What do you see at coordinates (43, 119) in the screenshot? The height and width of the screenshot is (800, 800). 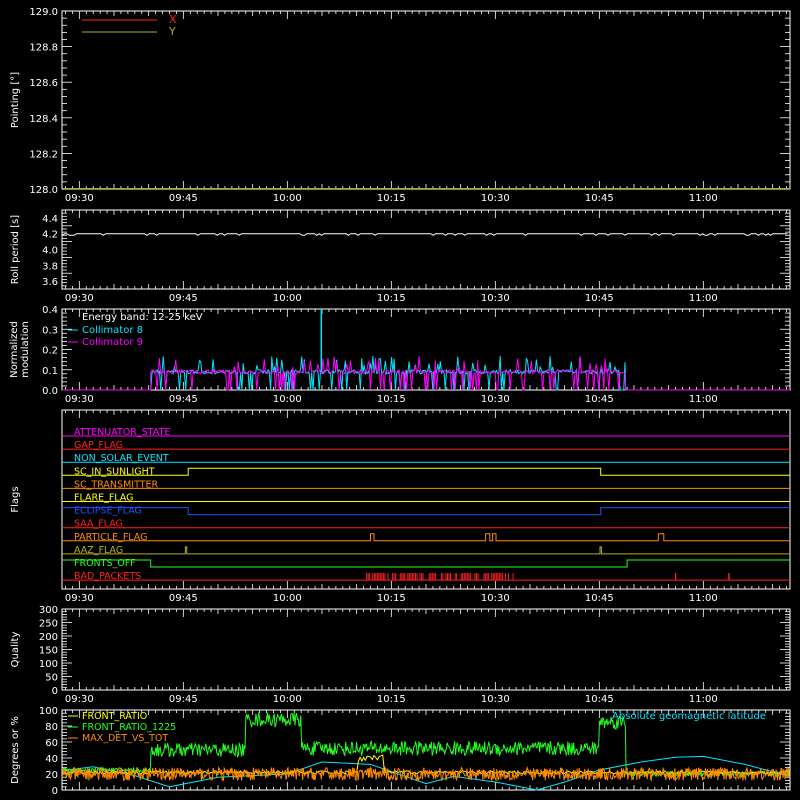 I see `pointing-ytick-label: 128.4` at bounding box center [43, 119].